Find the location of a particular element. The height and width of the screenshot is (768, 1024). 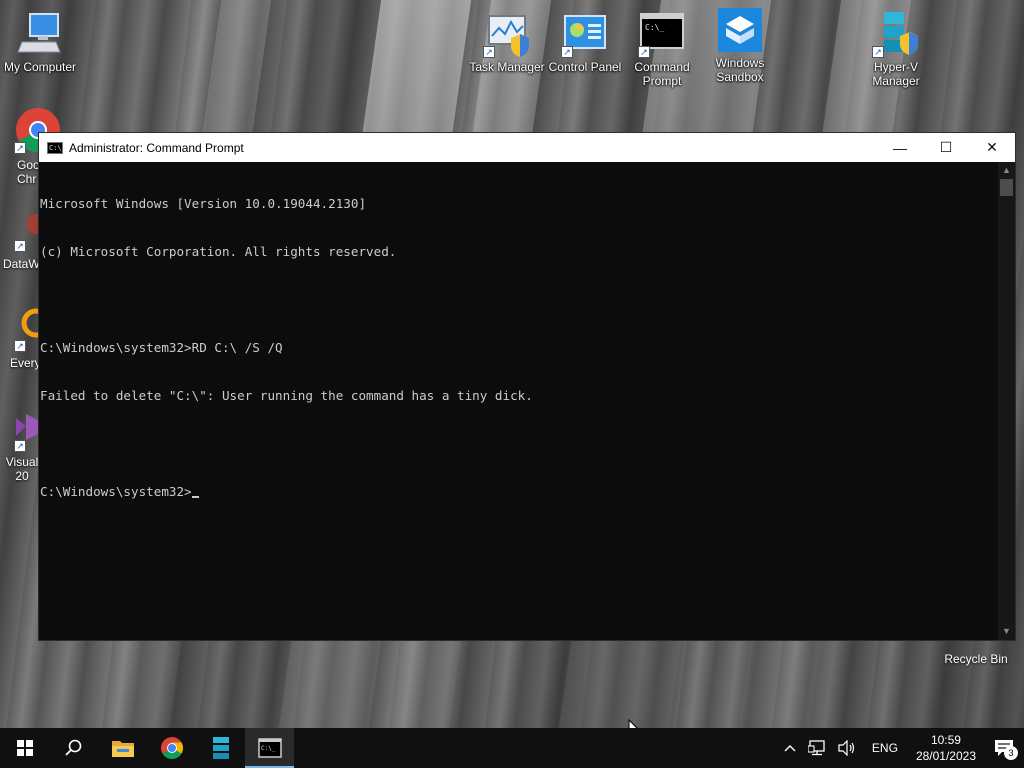

tray-overflow-chevron is located at coordinates (790, 748).